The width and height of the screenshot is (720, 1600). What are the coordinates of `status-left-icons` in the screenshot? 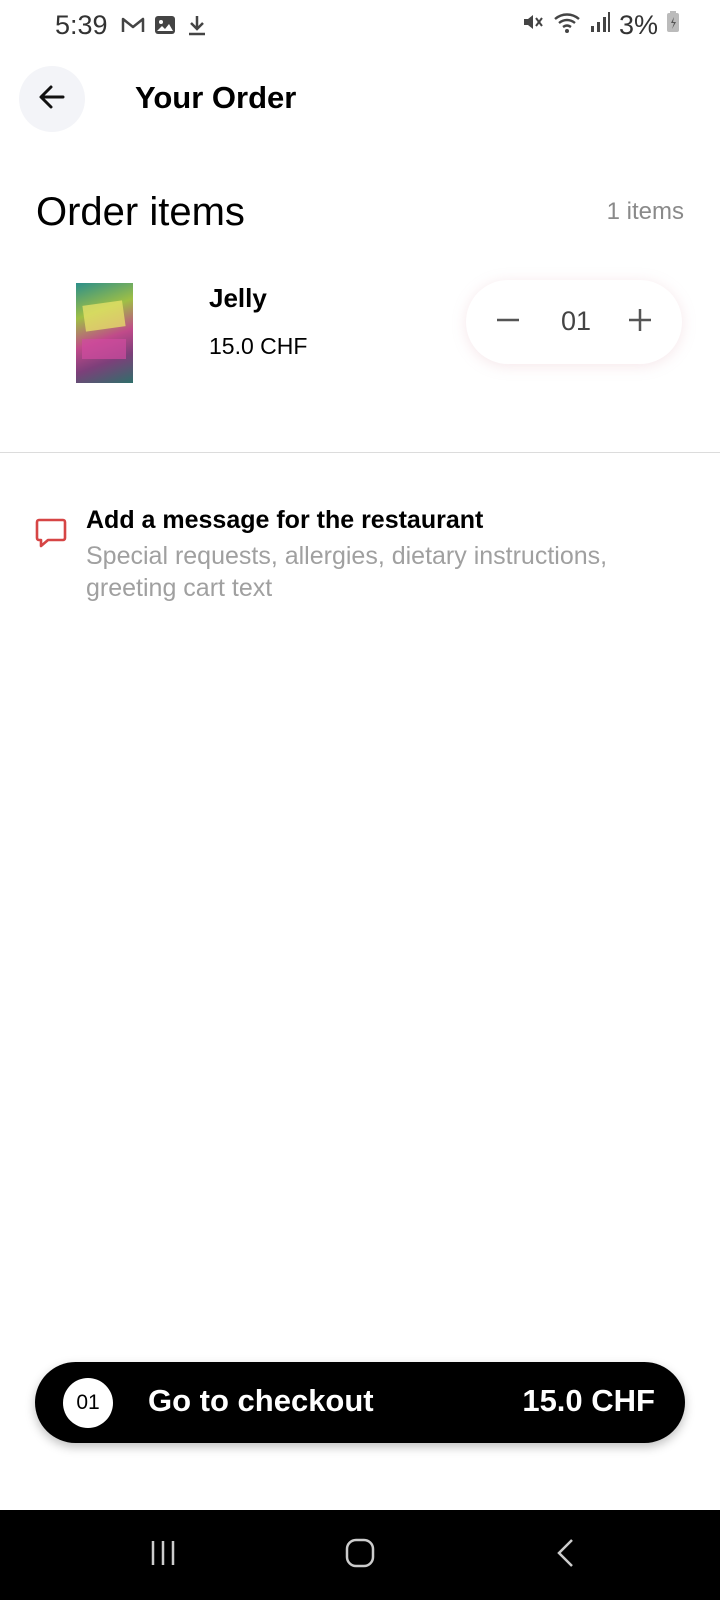 It's located at (165, 27).